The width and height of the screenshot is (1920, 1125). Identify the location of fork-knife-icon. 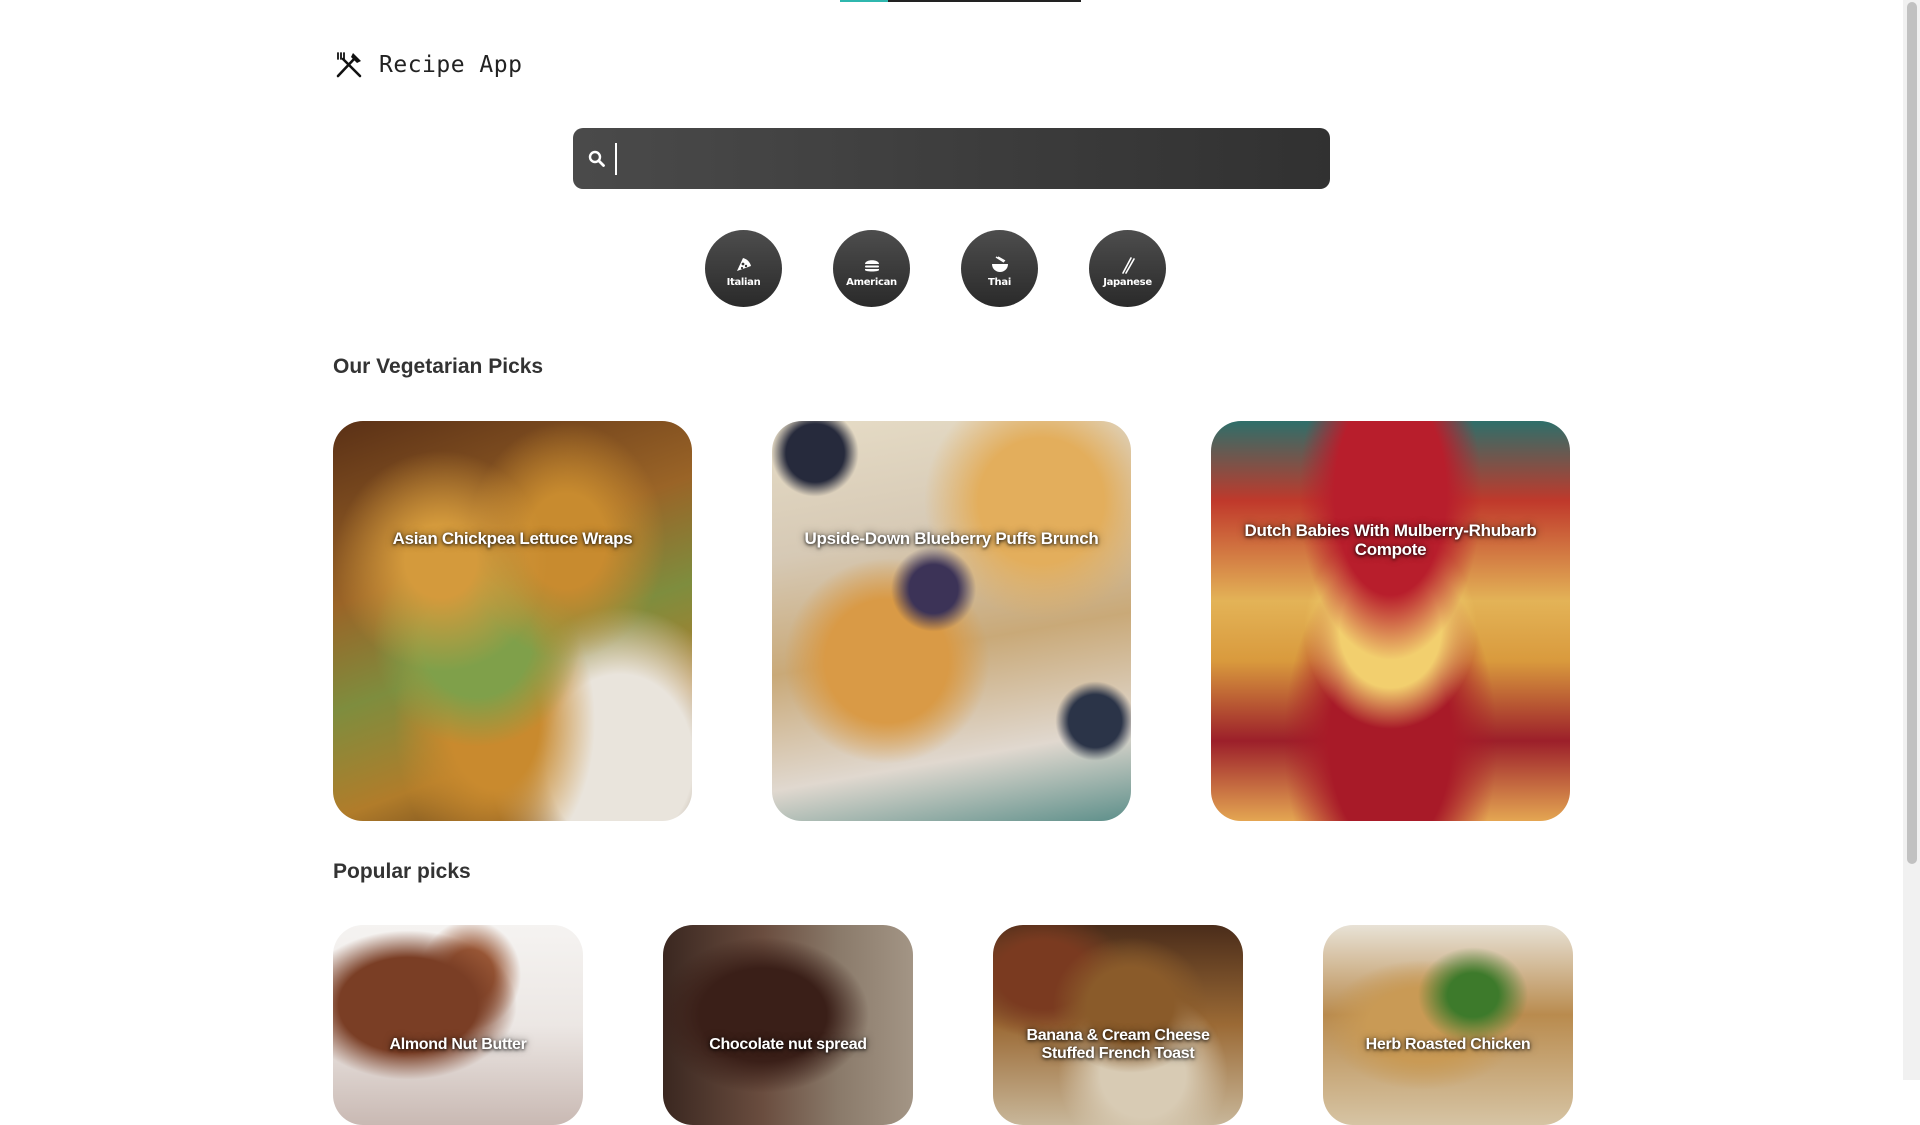
(349, 65).